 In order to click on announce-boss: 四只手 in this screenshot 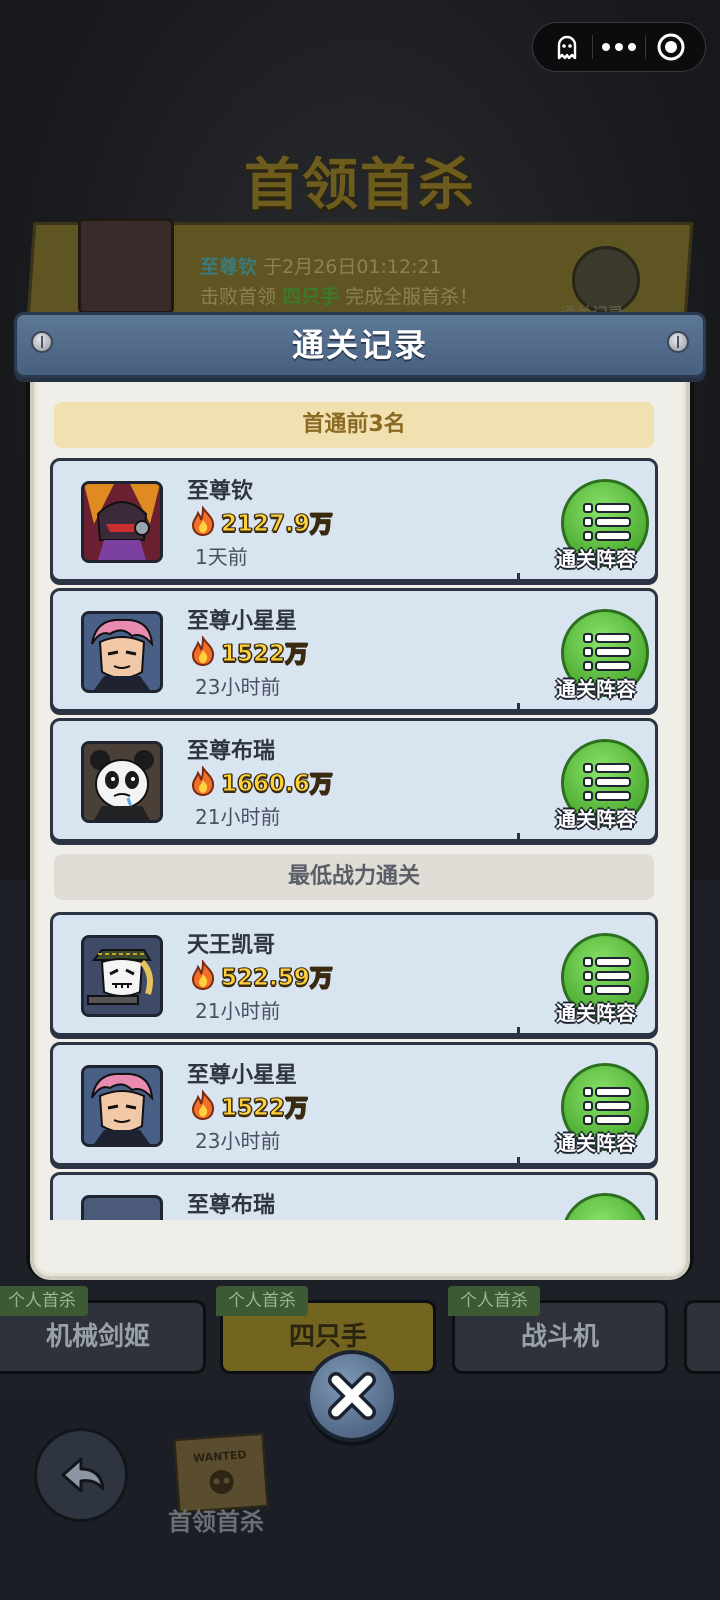, I will do `click(311, 297)`.